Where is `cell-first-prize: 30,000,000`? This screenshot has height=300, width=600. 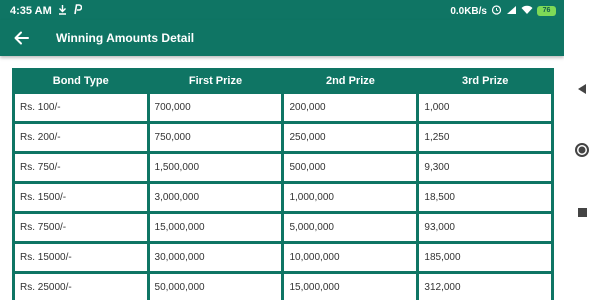
cell-first-prize: 30,000,000 is located at coordinates (215, 257).